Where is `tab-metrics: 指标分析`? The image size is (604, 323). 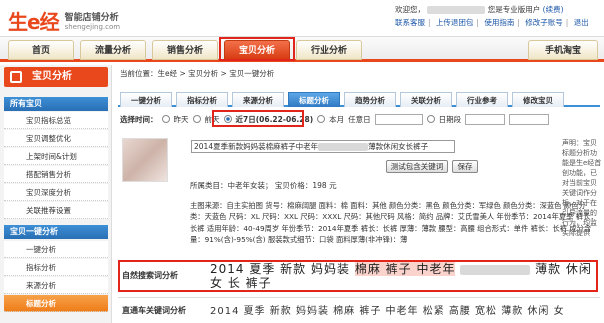 tab-metrics: 指标分析 is located at coordinates (202, 99).